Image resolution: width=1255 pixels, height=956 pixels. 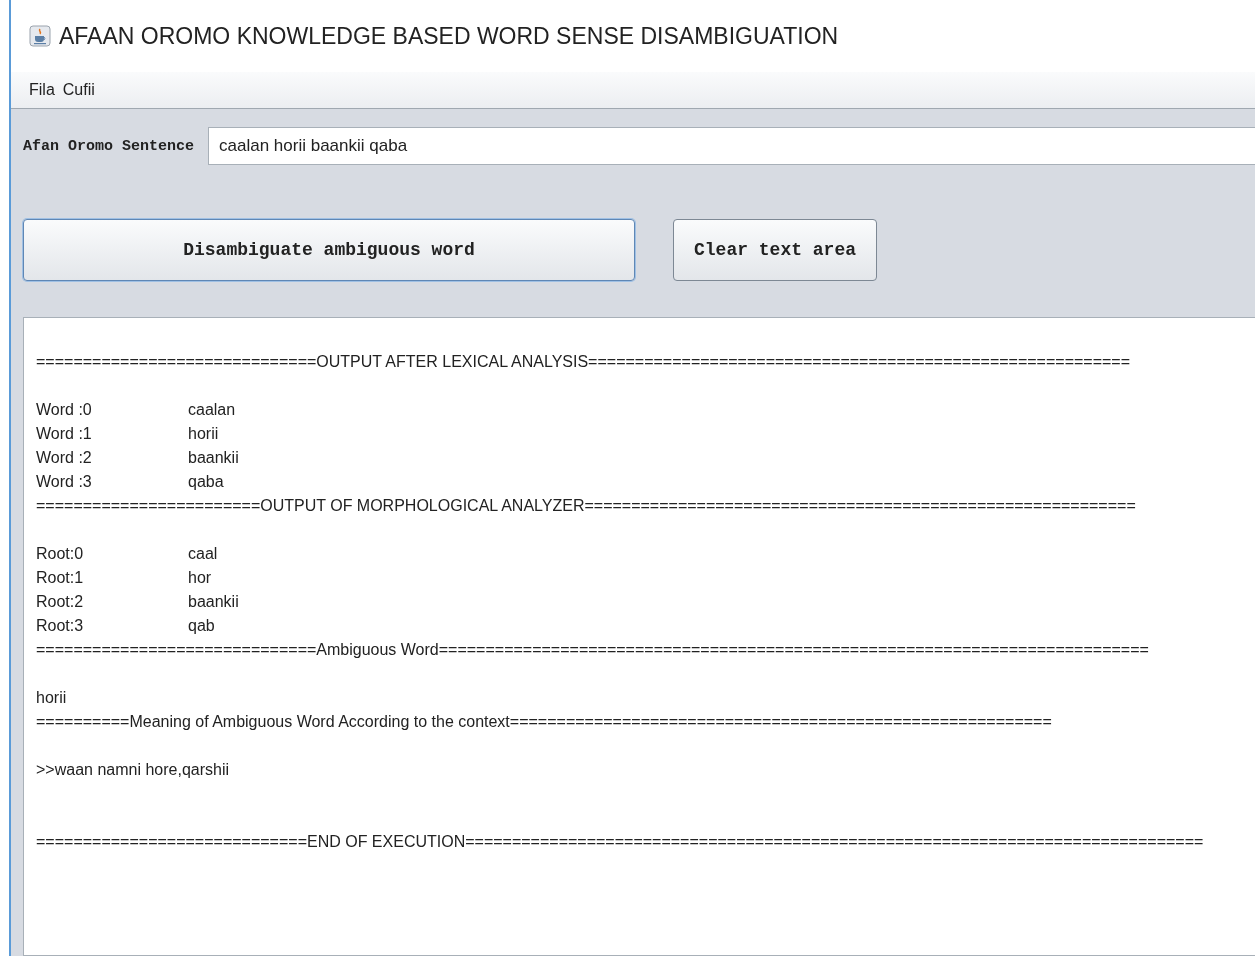 I want to click on menu-item: Cufii, so click(x=78, y=90).